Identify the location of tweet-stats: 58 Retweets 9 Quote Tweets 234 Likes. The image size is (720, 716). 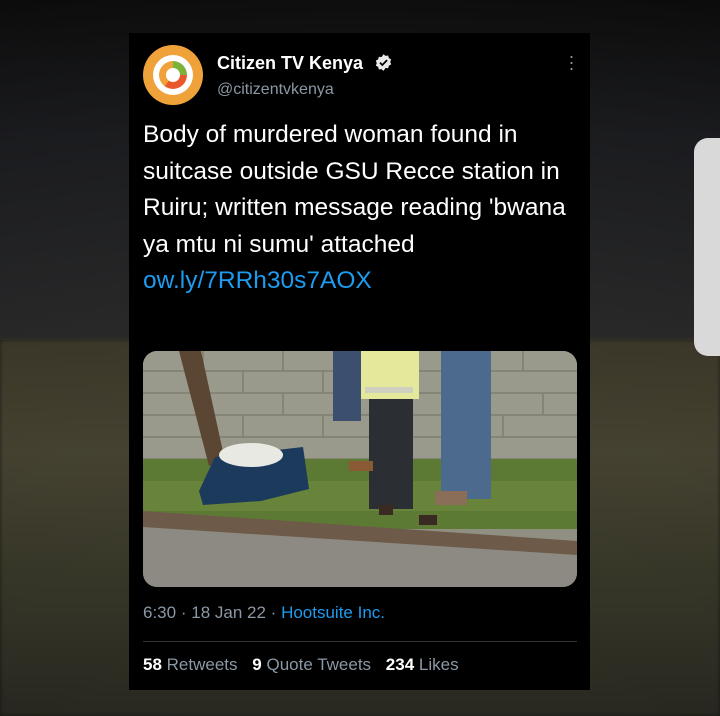
(301, 665).